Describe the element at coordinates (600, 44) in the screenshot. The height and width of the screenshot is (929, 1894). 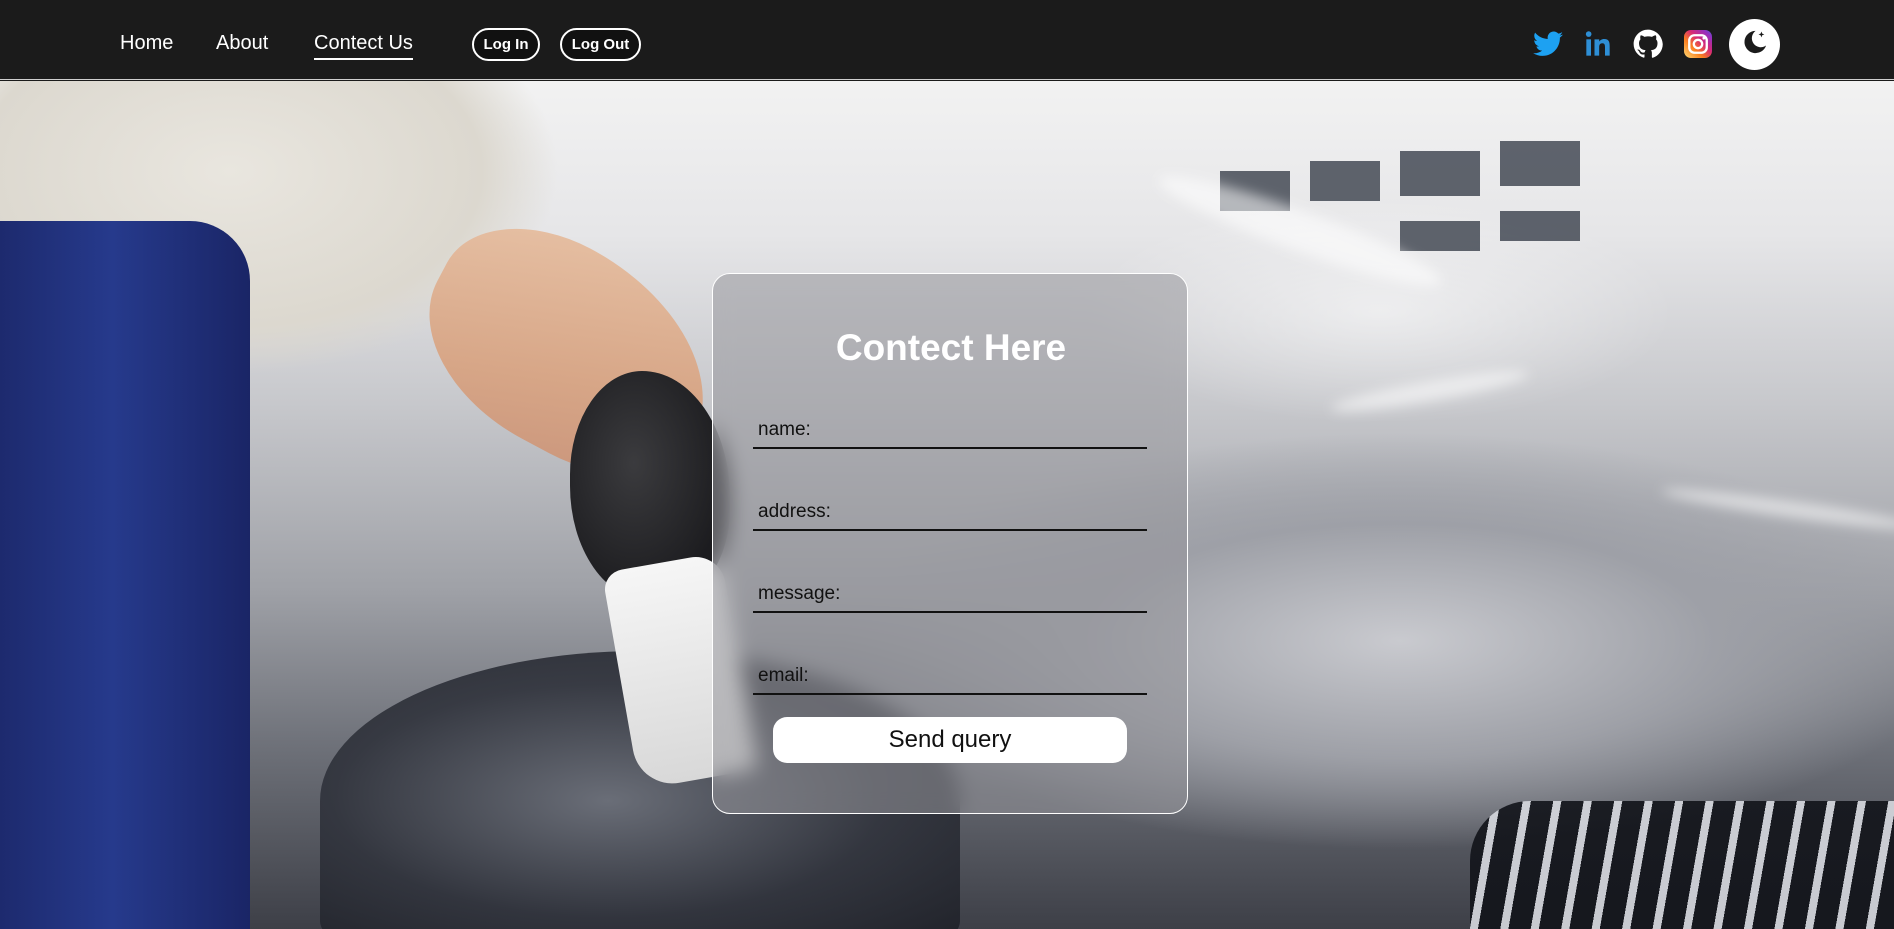
I see `logout-button: Log Out` at that location.